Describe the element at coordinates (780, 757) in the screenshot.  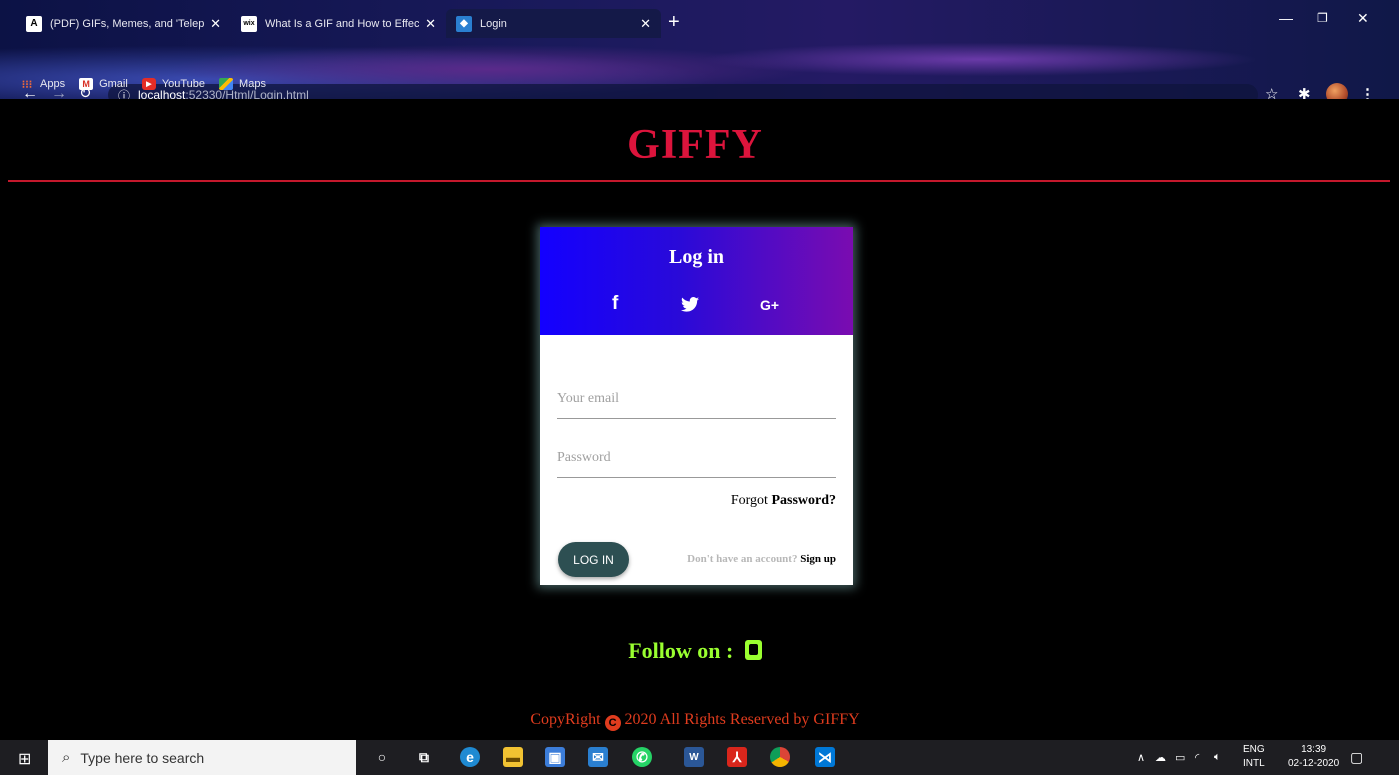
I see `chrome-icon` at that location.